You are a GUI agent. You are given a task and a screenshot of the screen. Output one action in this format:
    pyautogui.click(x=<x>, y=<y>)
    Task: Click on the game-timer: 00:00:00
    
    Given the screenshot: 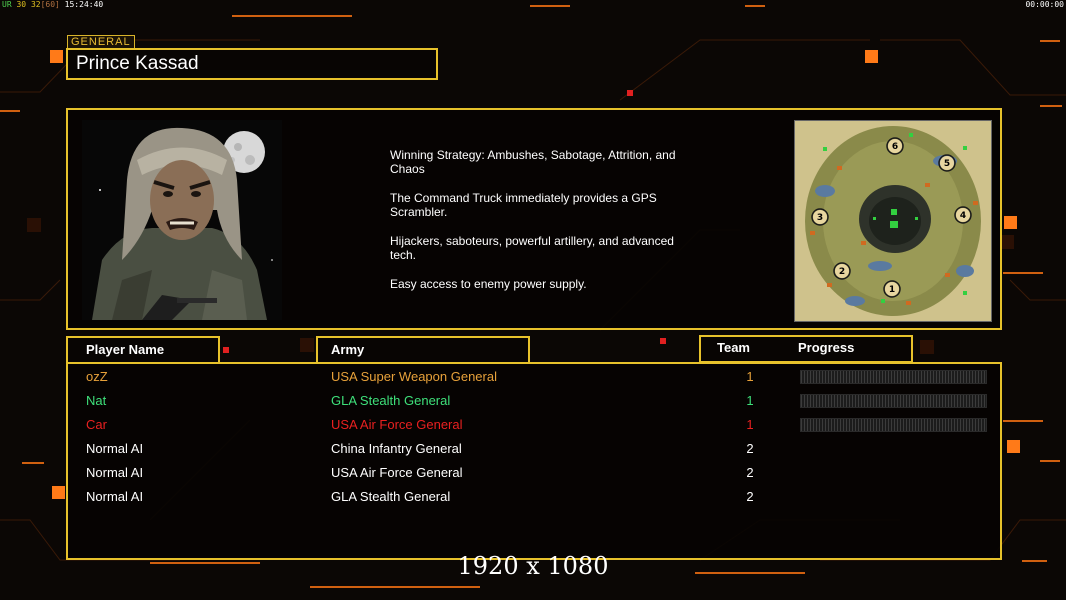 What is the action you would take?
    pyautogui.click(x=1044, y=4)
    